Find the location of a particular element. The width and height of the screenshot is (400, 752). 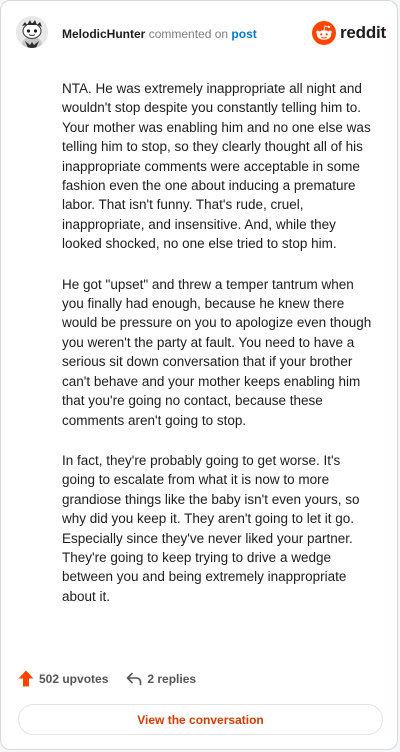

reddit-logo: reddit is located at coordinates (349, 33).